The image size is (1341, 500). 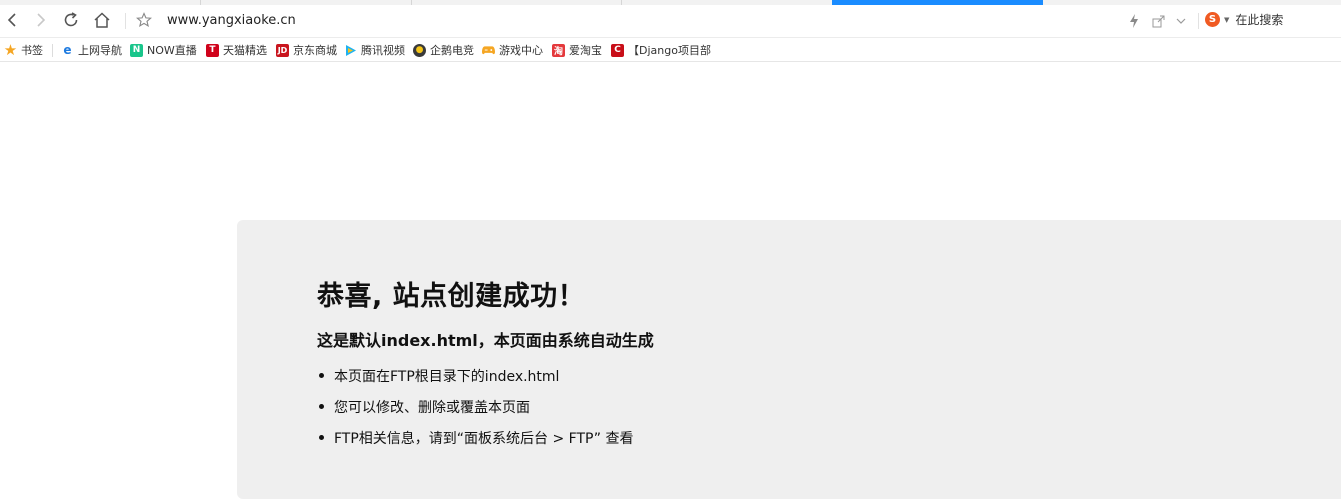 What do you see at coordinates (1212, 19) in the screenshot?
I see `sogou-search-icon: S` at bounding box center [1212, 19].